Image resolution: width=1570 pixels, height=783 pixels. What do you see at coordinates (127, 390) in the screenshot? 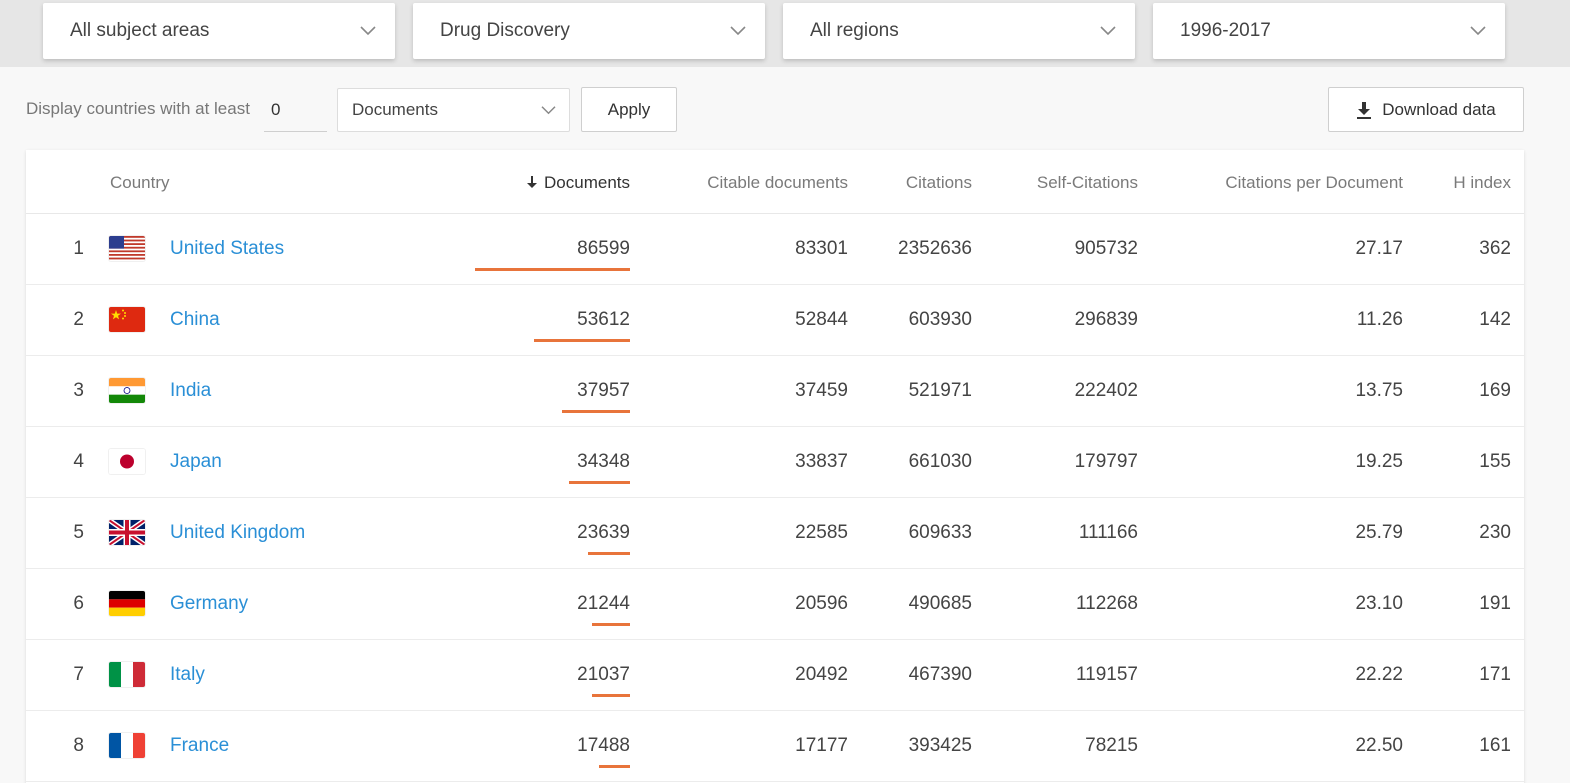
I see `in-flag-icon` at bounding box center [127, 390].